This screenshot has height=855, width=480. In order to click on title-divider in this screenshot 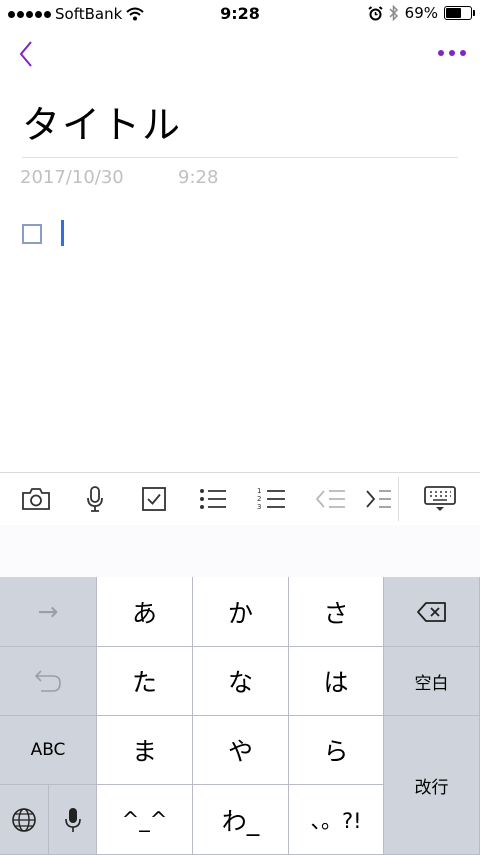, I will do `click(240, 157)`.